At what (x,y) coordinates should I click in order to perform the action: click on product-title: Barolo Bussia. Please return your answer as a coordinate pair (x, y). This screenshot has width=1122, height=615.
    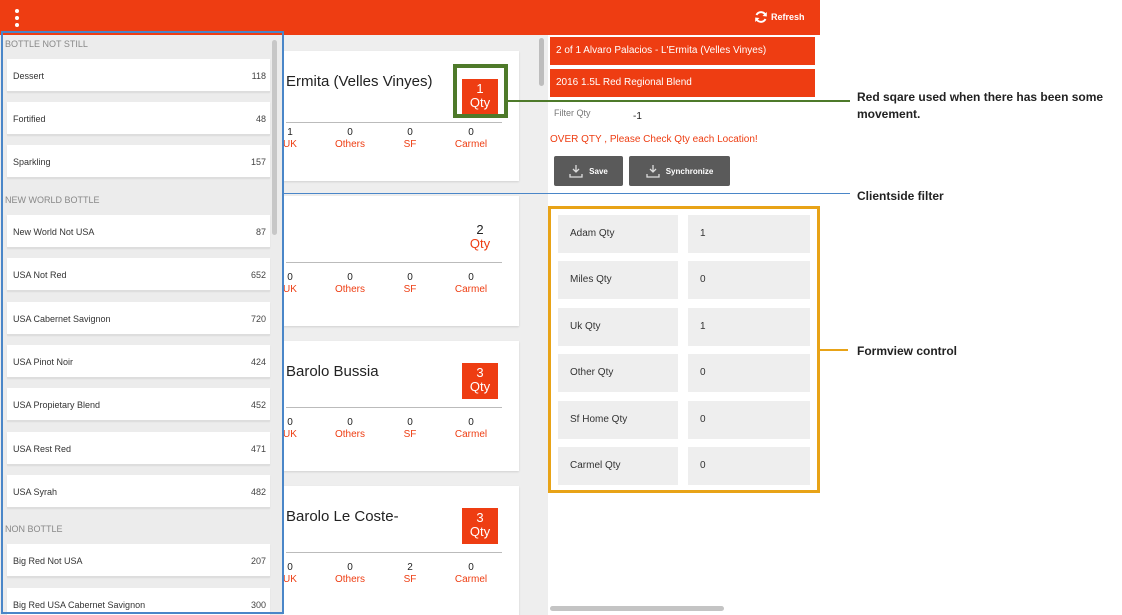
    Looking at the image, I should click on (332, 371).